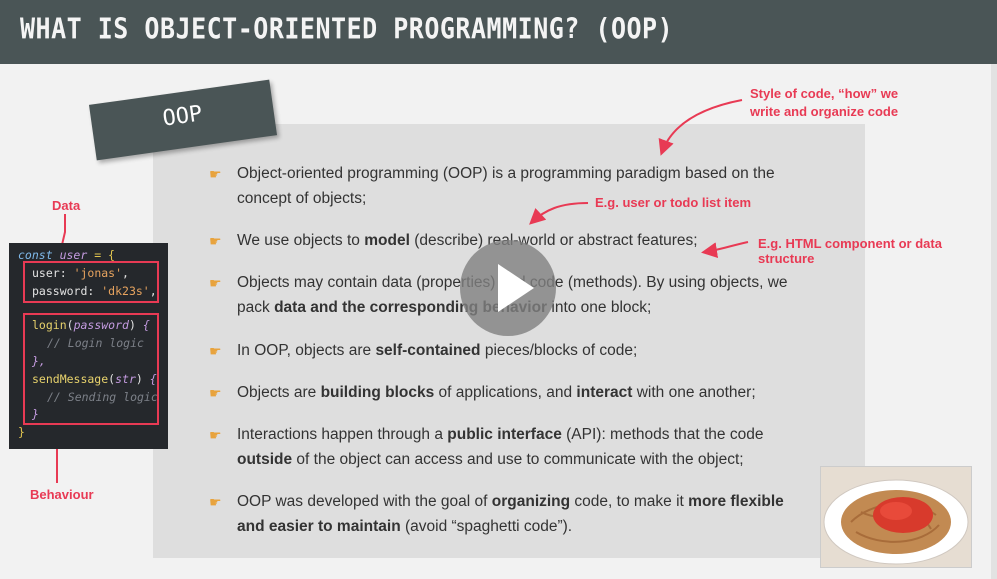  Describe the element at coordinates (91, 282) in the screenshot. I see `data-highlight-box` at that location.